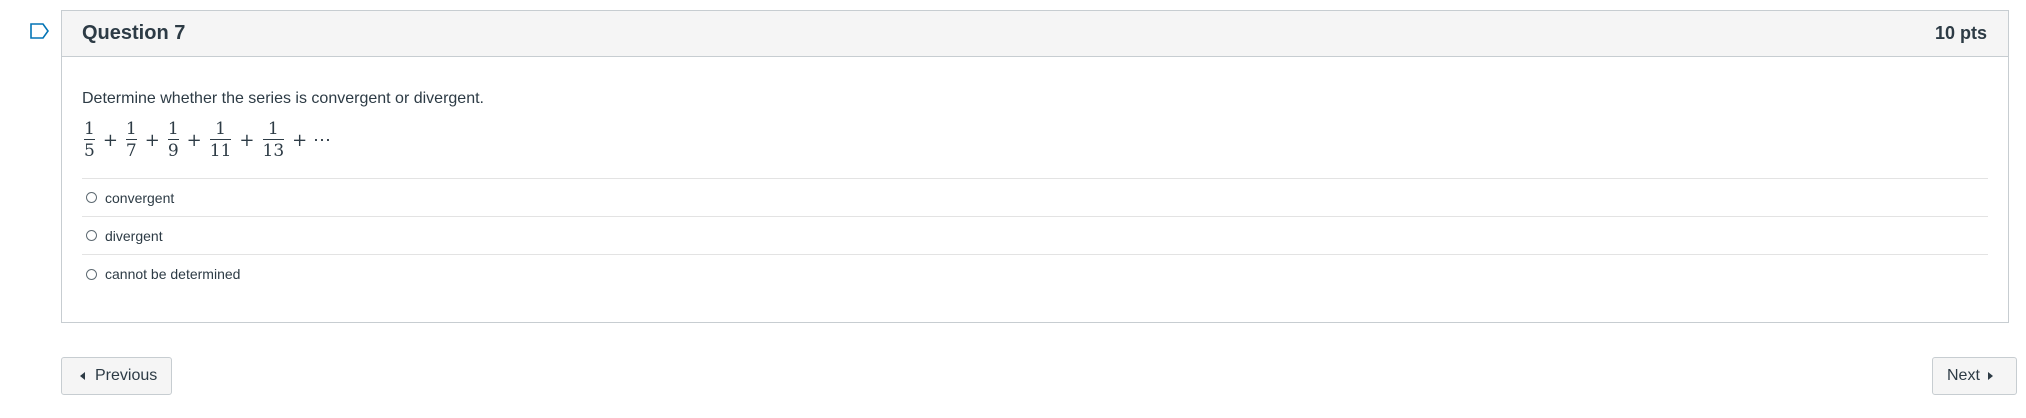 This screenshot has width=2026, height=418. I want to click on question-points: 10 pts, so click(1960, 33).